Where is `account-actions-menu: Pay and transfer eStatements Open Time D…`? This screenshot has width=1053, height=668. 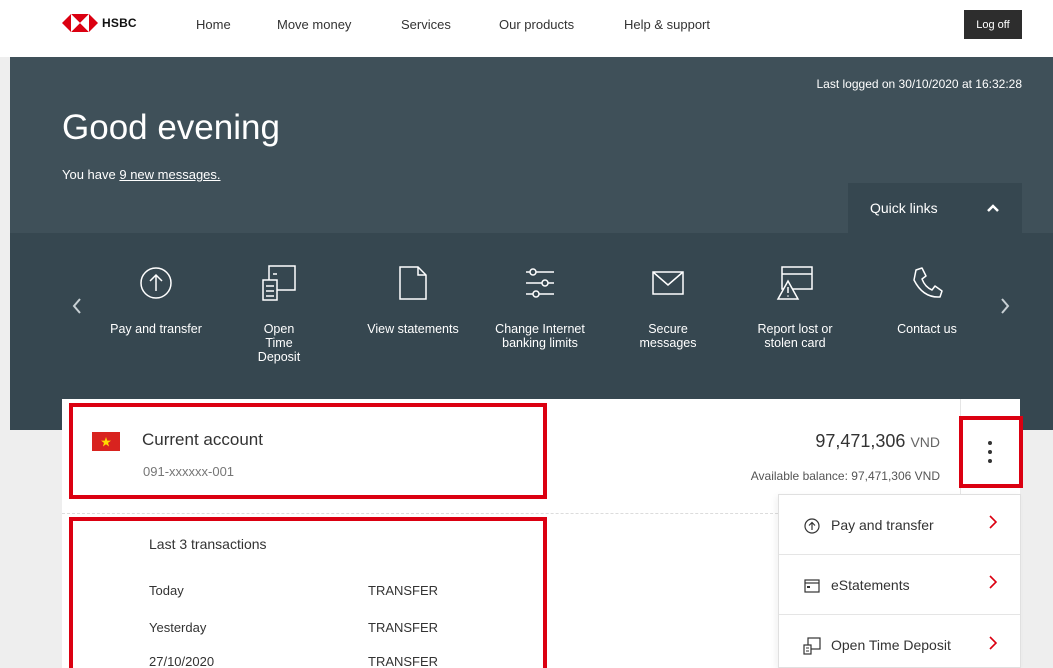 account-actions-menu: Pay and transfer eStatements Open Time D… is located at coordinates (899, 581).